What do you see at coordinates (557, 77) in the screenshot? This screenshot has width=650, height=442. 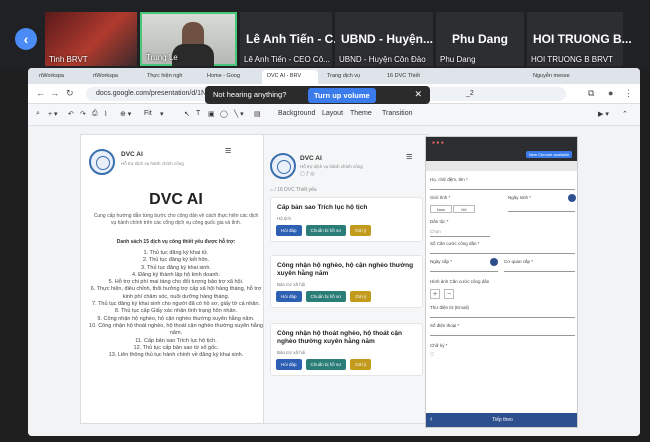 I see `browser-tab: Nguyễn messe` at bounding box center [557, 77].